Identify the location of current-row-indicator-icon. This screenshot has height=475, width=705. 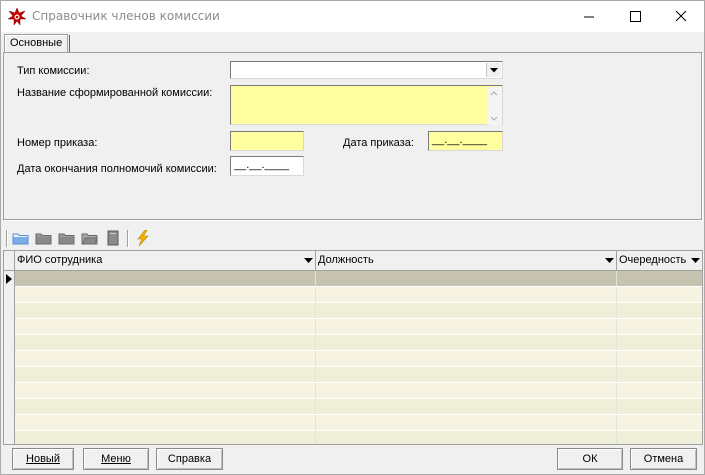
(9, 279).